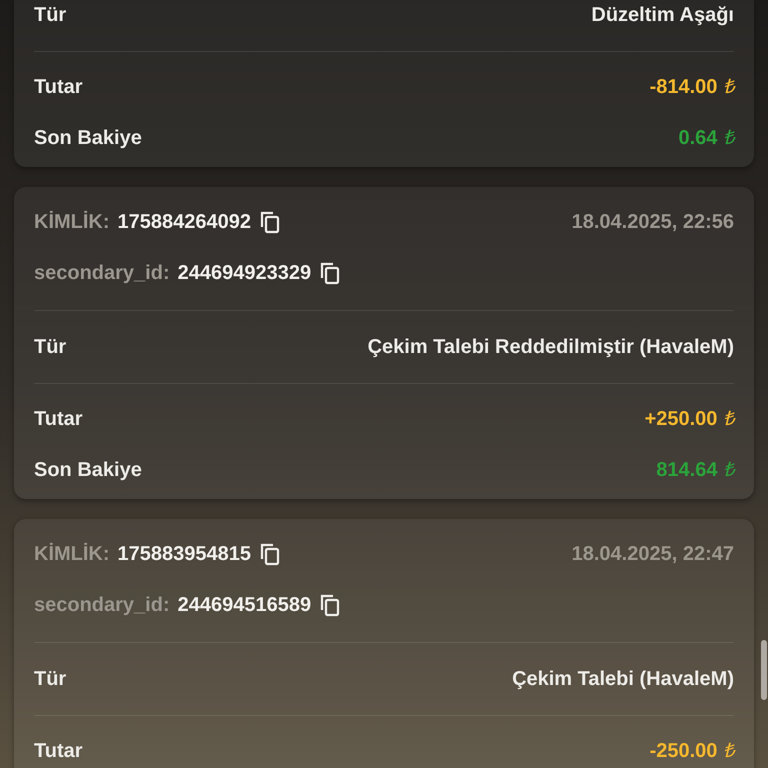 The width and height of the screenshot is (768, 768). Describe the element at coordinates (653, 222) in the screenshot. I see `transaction-date: 18.04.2025, 22:56` at that location.